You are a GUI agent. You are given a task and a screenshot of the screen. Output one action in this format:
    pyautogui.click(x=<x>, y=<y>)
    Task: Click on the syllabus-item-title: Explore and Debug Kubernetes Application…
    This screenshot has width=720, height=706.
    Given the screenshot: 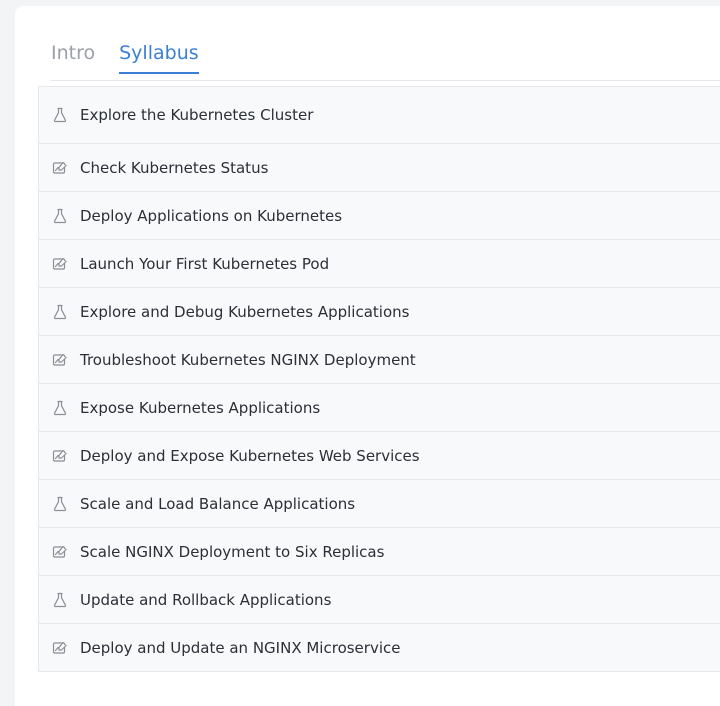 What is the action you would take?
    pyautogui.click(x=245, y=311)
    